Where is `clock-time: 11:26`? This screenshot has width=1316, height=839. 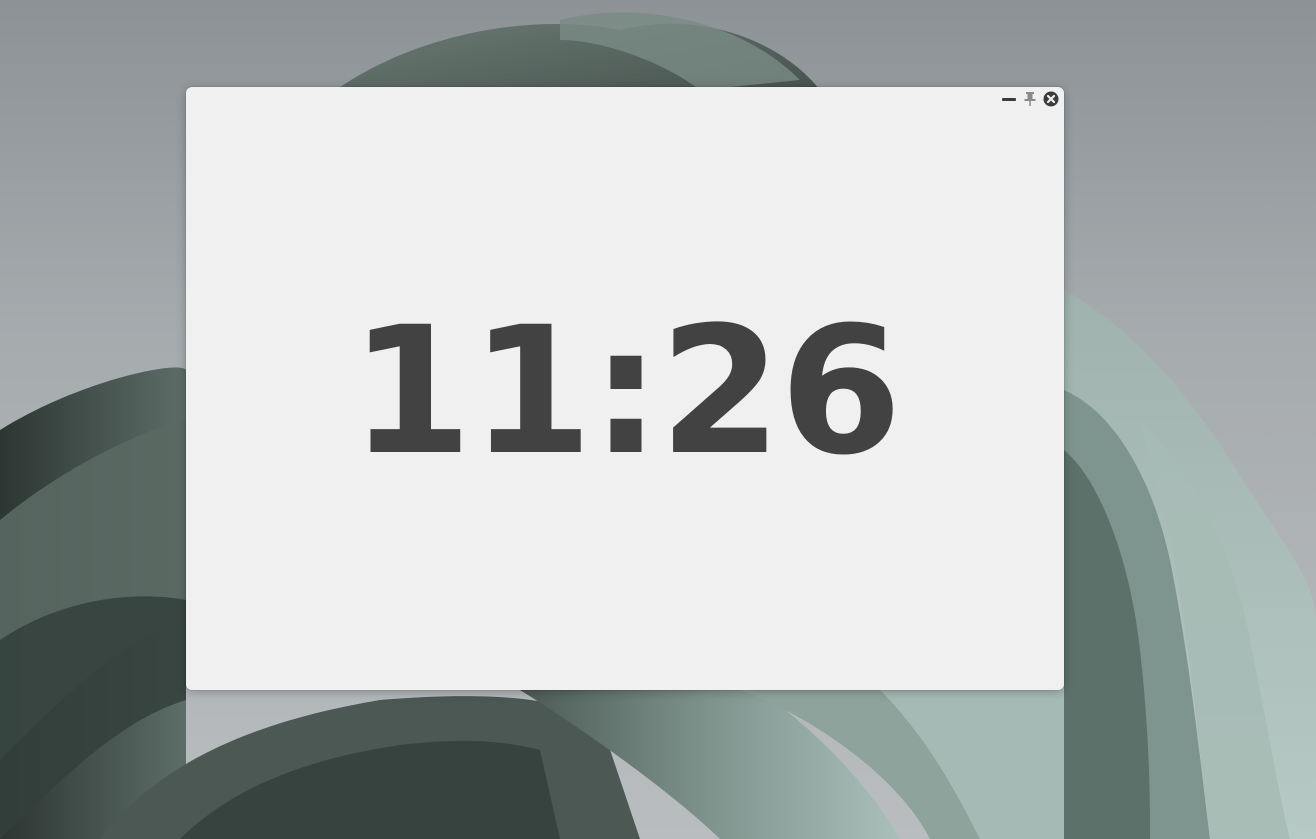 clock-time: 11:26 is located at coordinates (625, 391).